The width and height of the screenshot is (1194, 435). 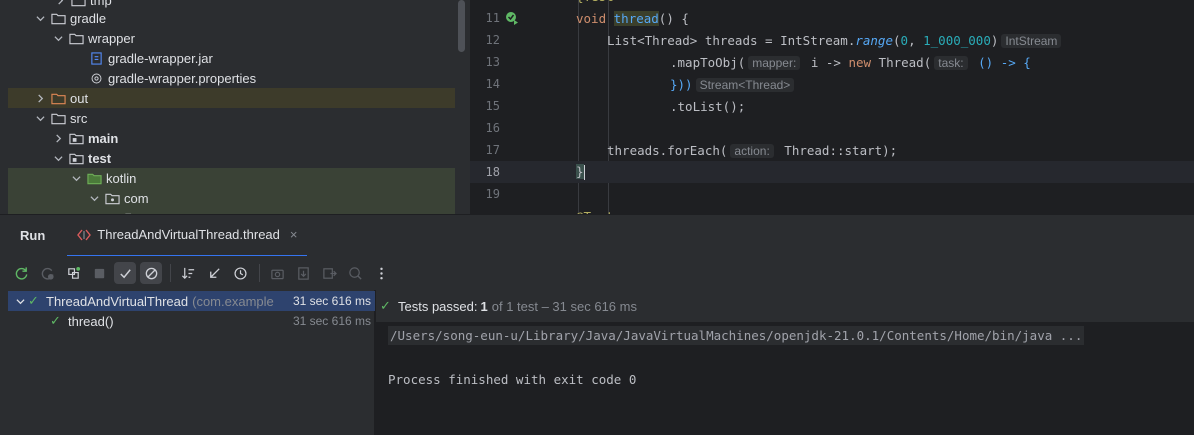 I want to click on tests-passed-label: Tests passed:, so click(x=438, y=306).